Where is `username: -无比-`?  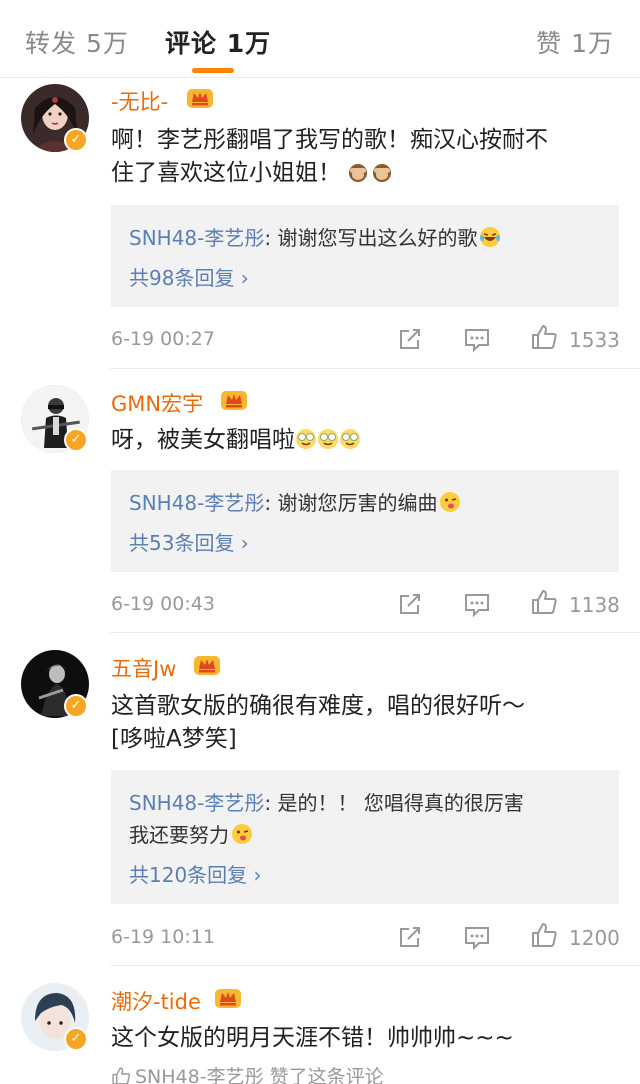
username: -无比- is located at coordinates (139, 101).